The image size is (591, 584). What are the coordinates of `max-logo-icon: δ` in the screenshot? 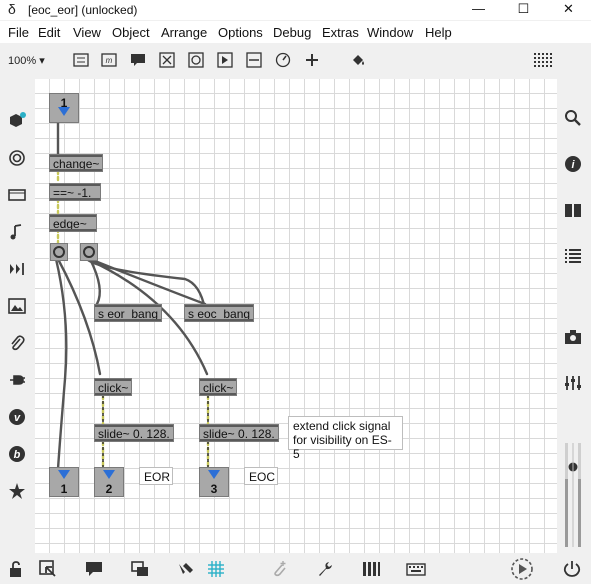 It's located at (12, 9).